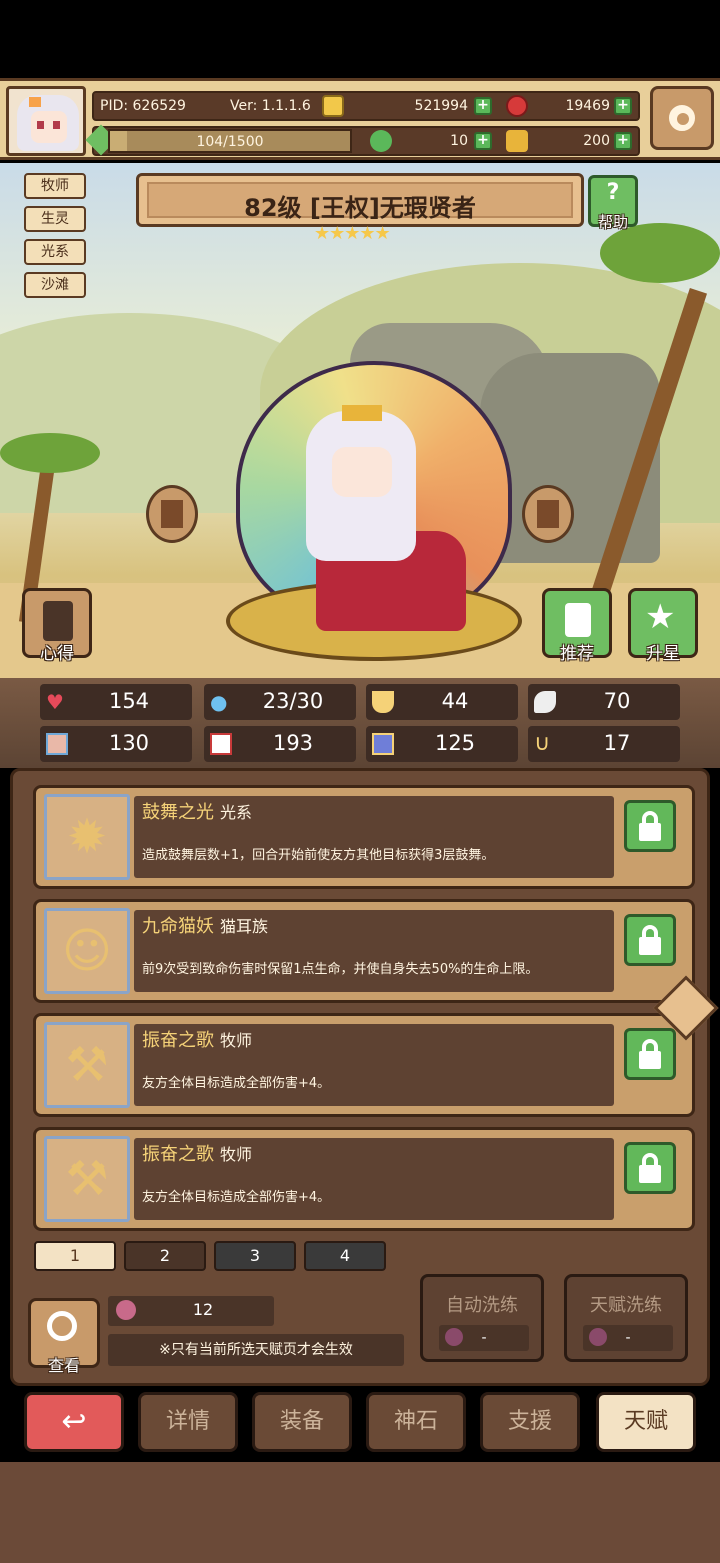 The image size is (720, 1563). Describe the element at coordinates (221, 744) in the screenshot. I see `book-icon` at that location.